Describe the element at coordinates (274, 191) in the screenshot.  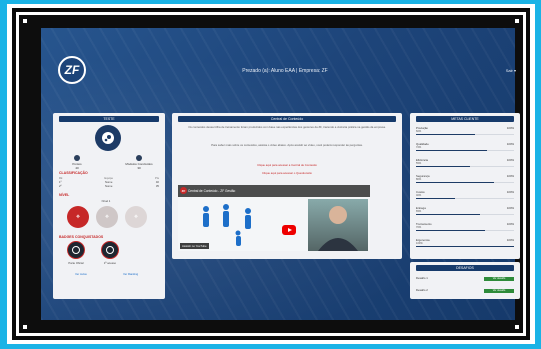
I see `video-title-bar: Central de Conteúdo - ZF Gestão` at that location.